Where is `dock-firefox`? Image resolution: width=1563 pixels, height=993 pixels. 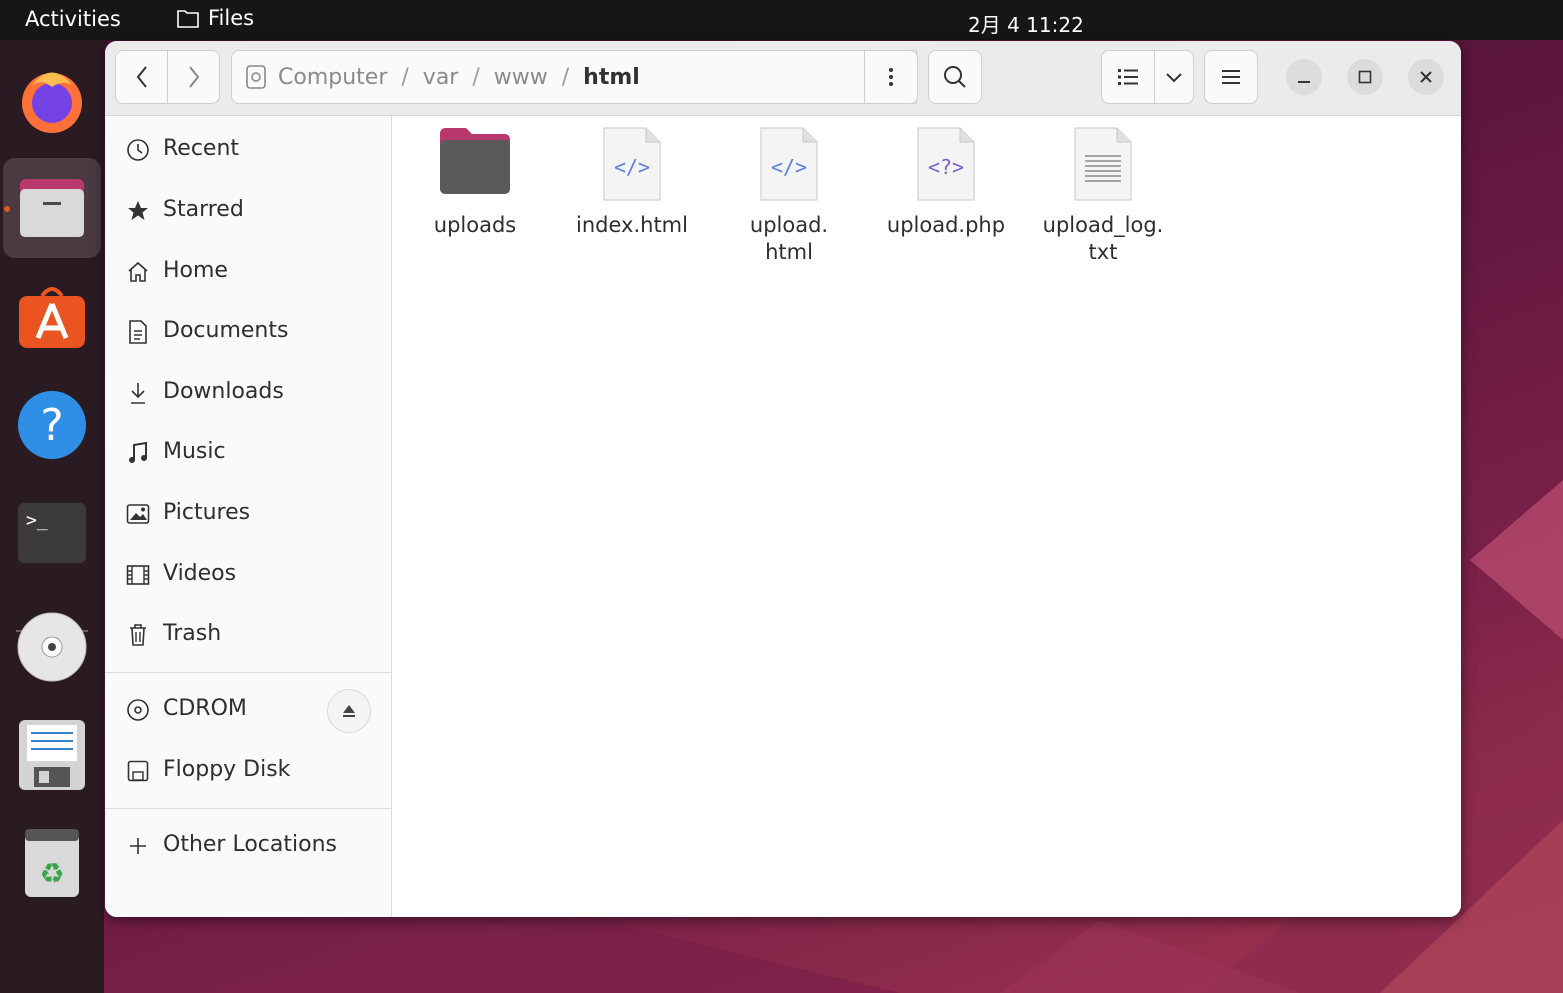 dock-firefox is located at coordinates (52, 100).